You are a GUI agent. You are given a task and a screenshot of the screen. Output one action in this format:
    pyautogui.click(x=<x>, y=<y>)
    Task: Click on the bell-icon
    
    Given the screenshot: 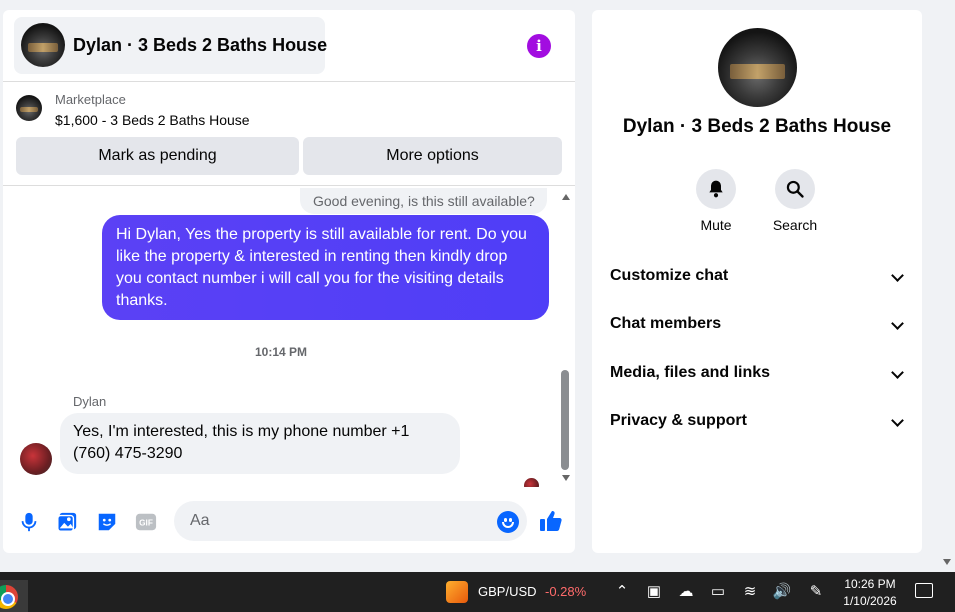 What is the action you would take?
    pyautogui.click(x=716, y=189)
    